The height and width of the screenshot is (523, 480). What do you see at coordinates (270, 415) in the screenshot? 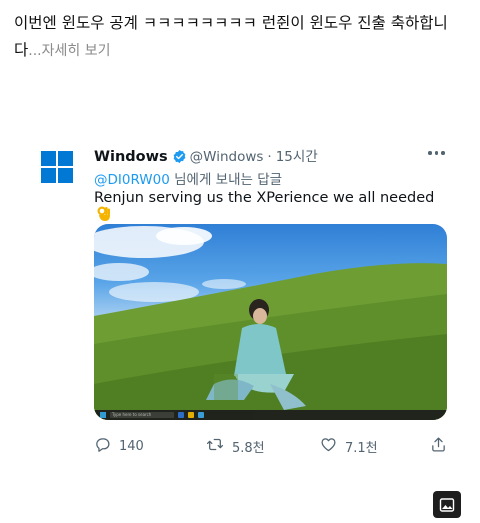
I see `windows-taskbar: Type here to search` at bounding box center [270, 415].